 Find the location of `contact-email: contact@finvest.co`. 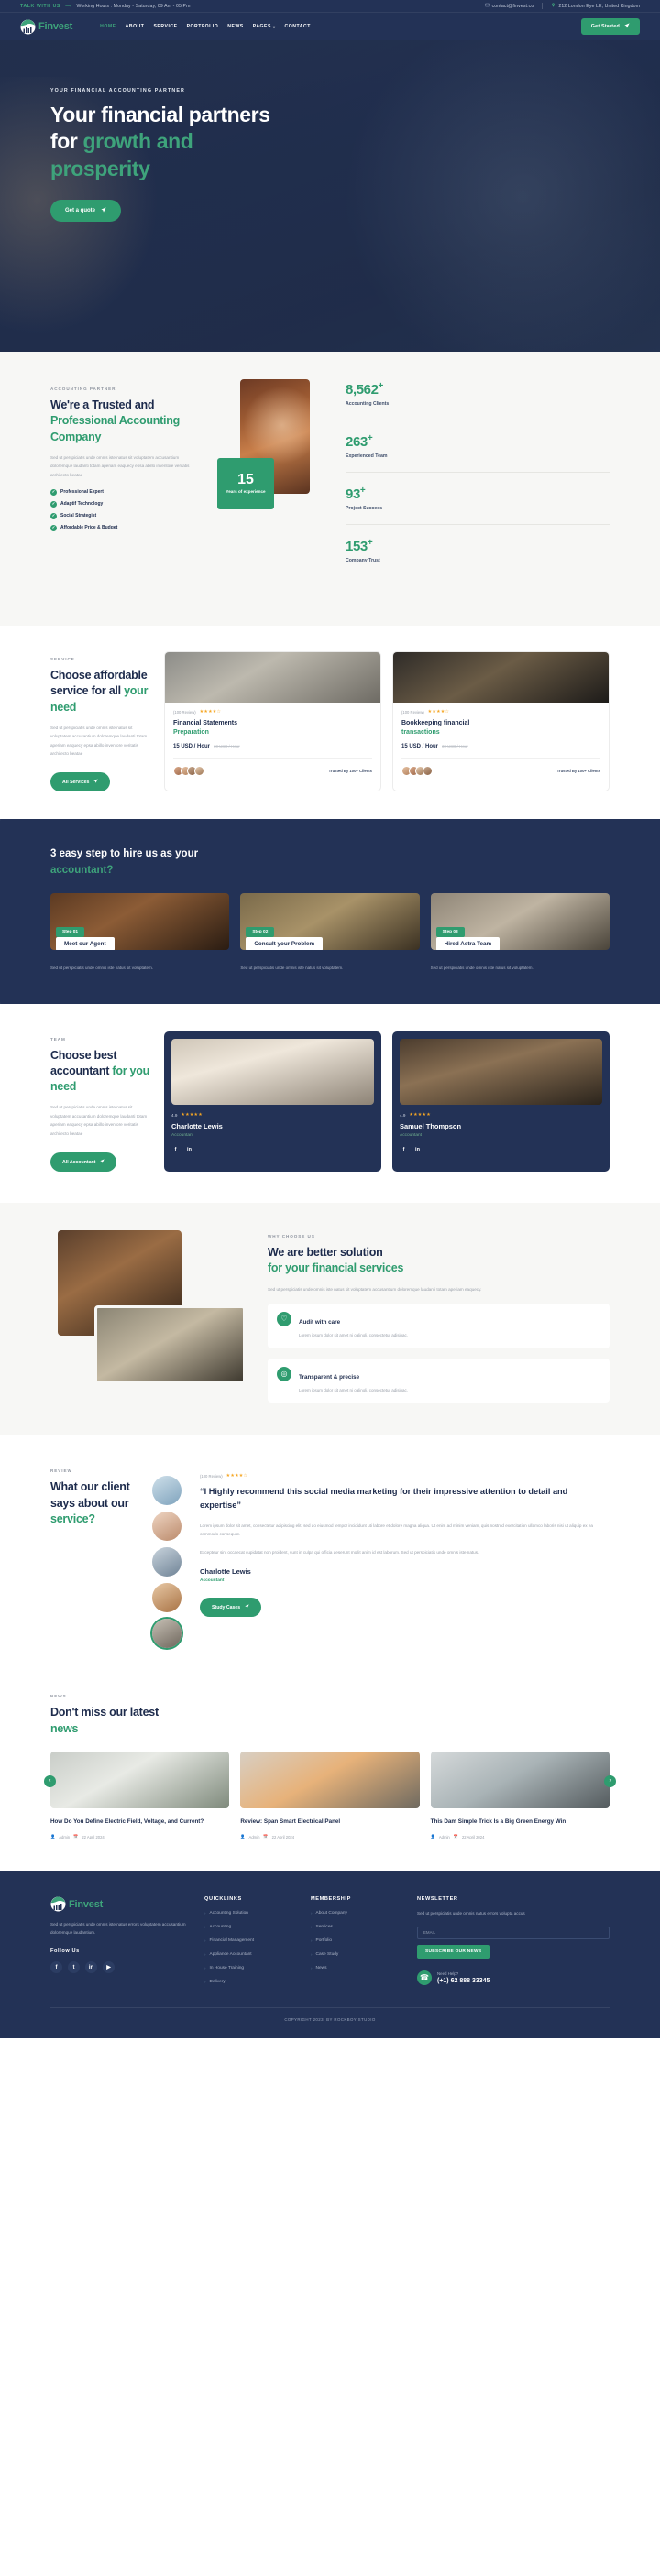

contact-email: contact@finvest.co is located at coordinates (509, 6).